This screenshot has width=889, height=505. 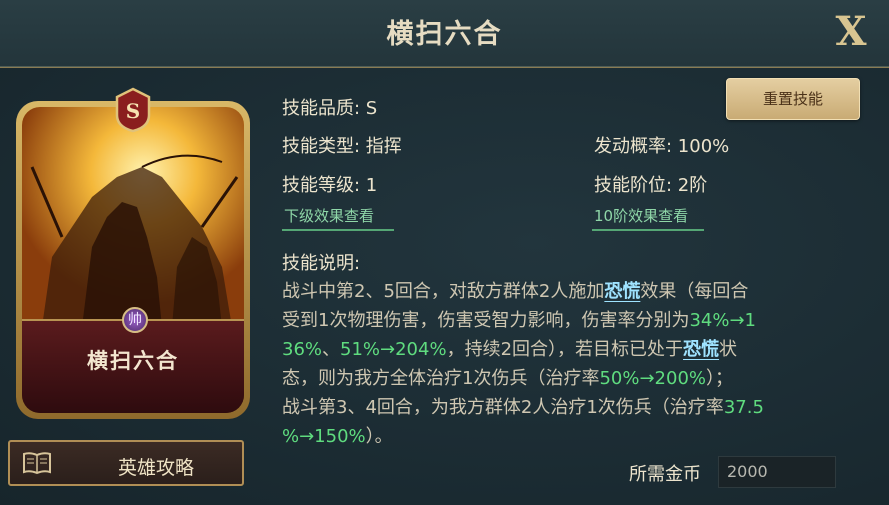 What do you see at coordinates (728, 349) in the screenshot?
I see `description-text: 状` at bounding box center [728, 349].